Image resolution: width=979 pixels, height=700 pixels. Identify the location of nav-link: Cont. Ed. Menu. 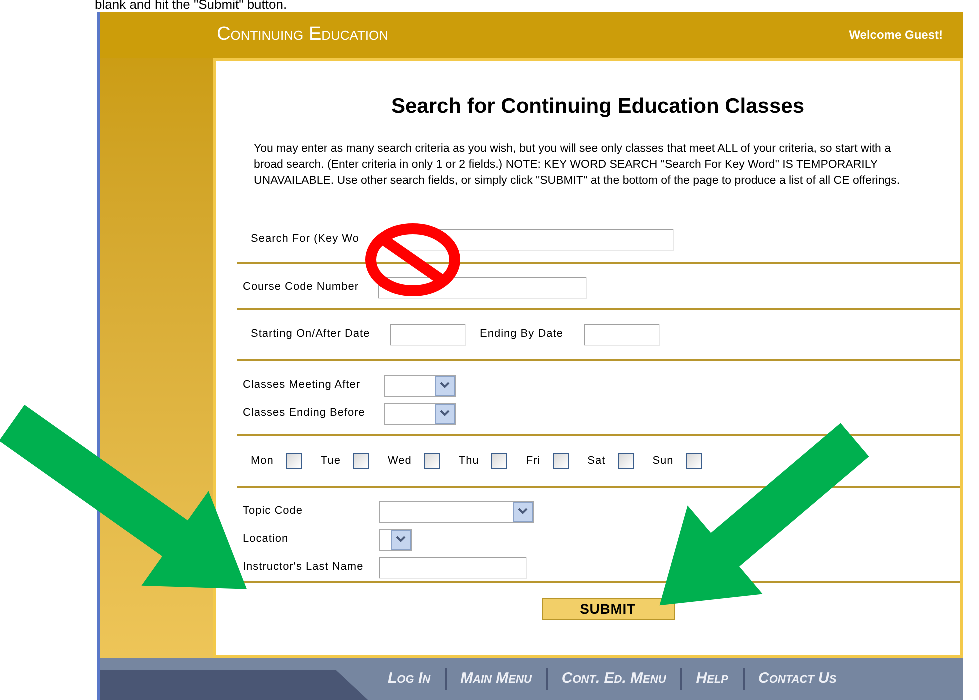
(614, 679).